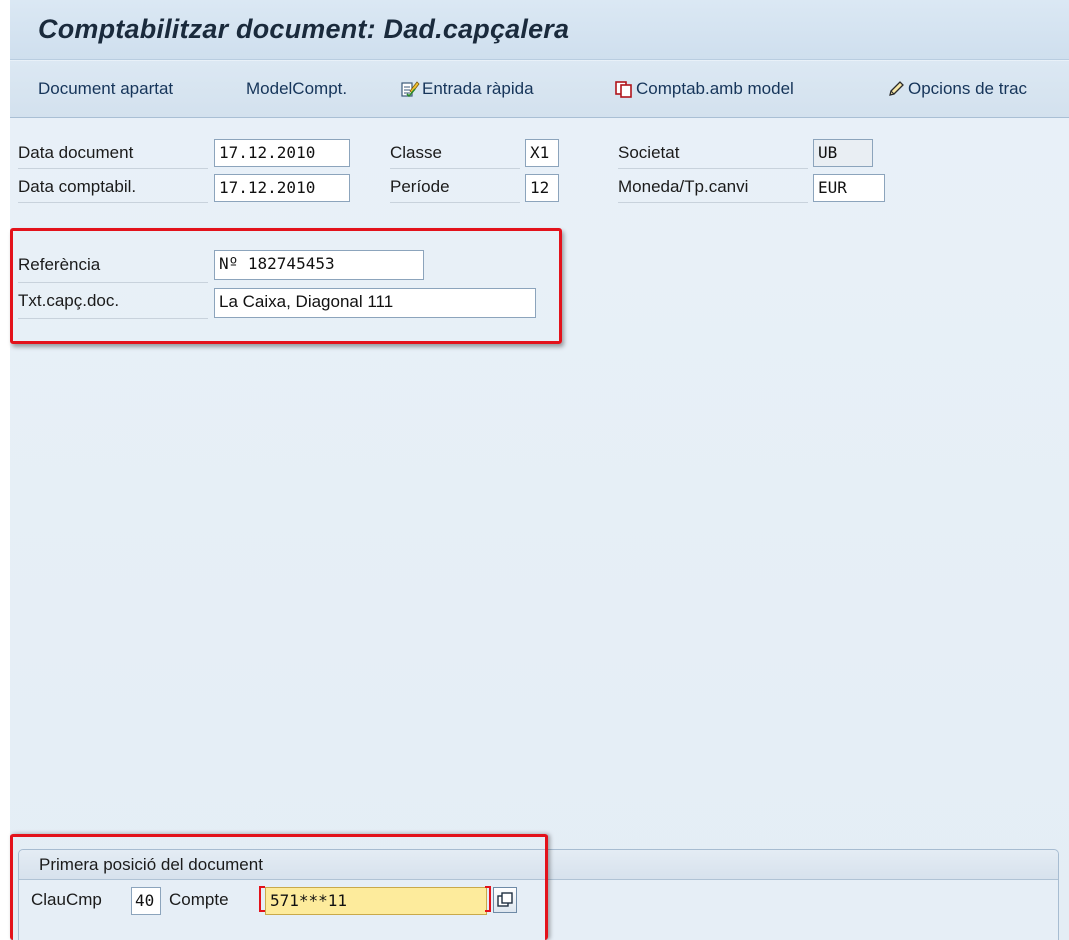  What do you see at coordinates (542, 153) in the screenshot?
I see `classe-field: X1` at bounding box center [542, 153].